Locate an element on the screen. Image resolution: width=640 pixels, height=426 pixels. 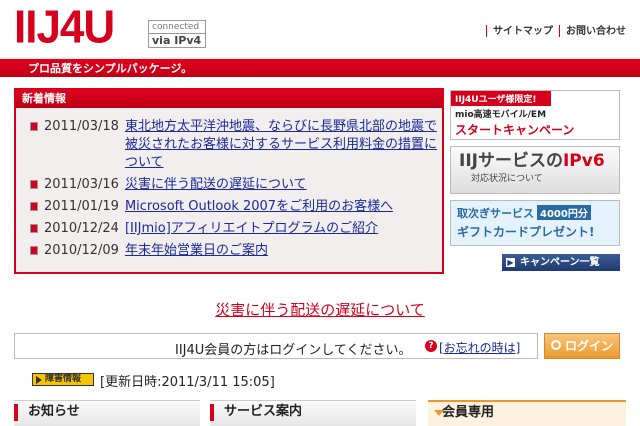
mobile-campaign-banner: IIJ4Uユーザ様限定! mio高速モバイル/EM スタートキャンペーン is located at coordinates (535, 115).